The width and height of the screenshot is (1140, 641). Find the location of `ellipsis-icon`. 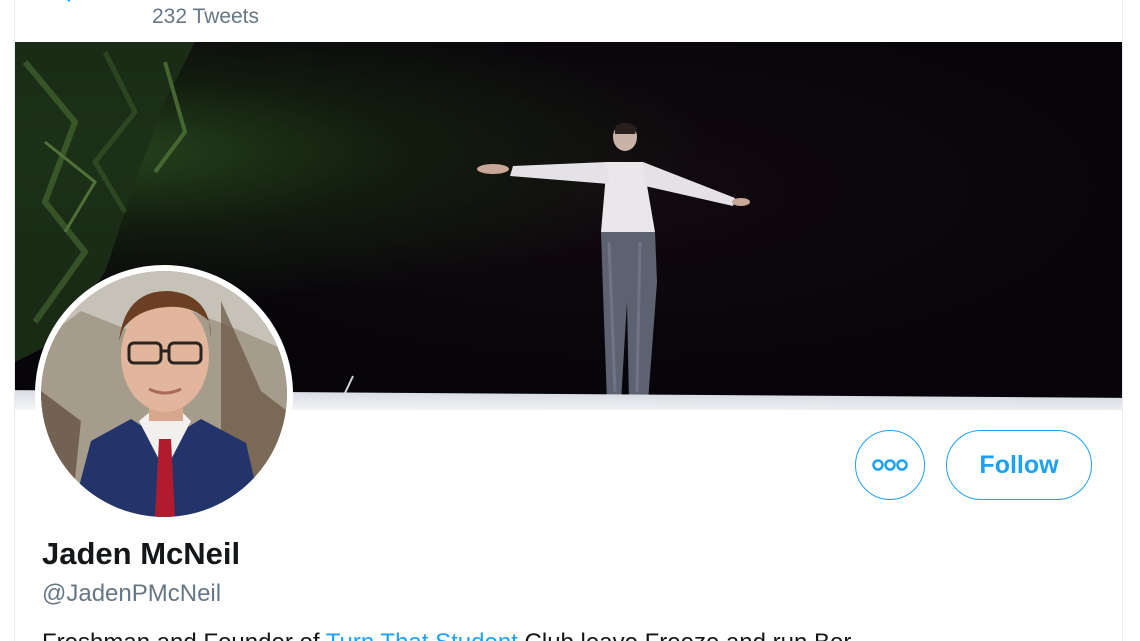

ellipsis-icon is located at coordinates (890, 465).